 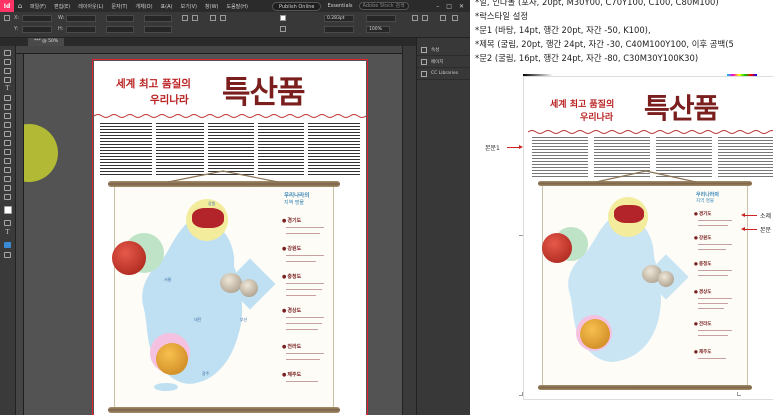 I want to click on pages-icon, so click(x=424, y=61).